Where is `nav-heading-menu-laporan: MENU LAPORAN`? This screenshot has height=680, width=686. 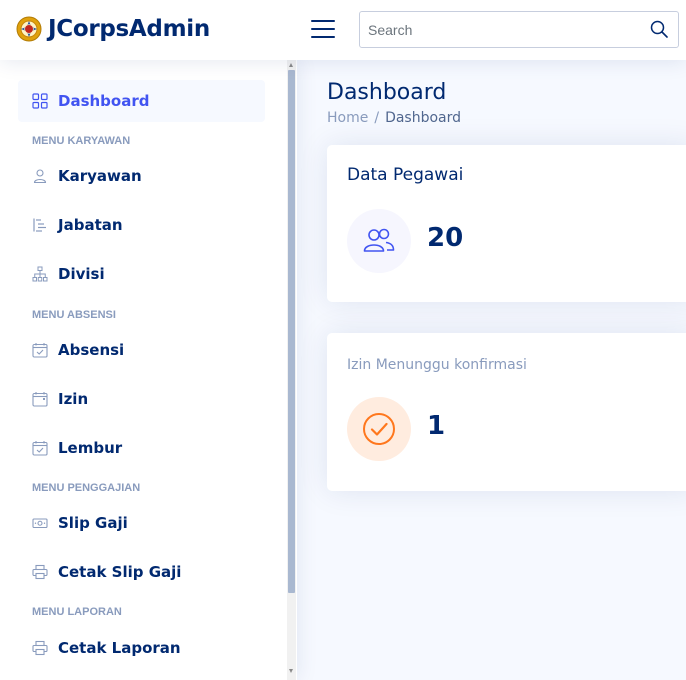
nav-heading-menu-laporan: MENU LAPORAN is located at coordinates (77, 612).